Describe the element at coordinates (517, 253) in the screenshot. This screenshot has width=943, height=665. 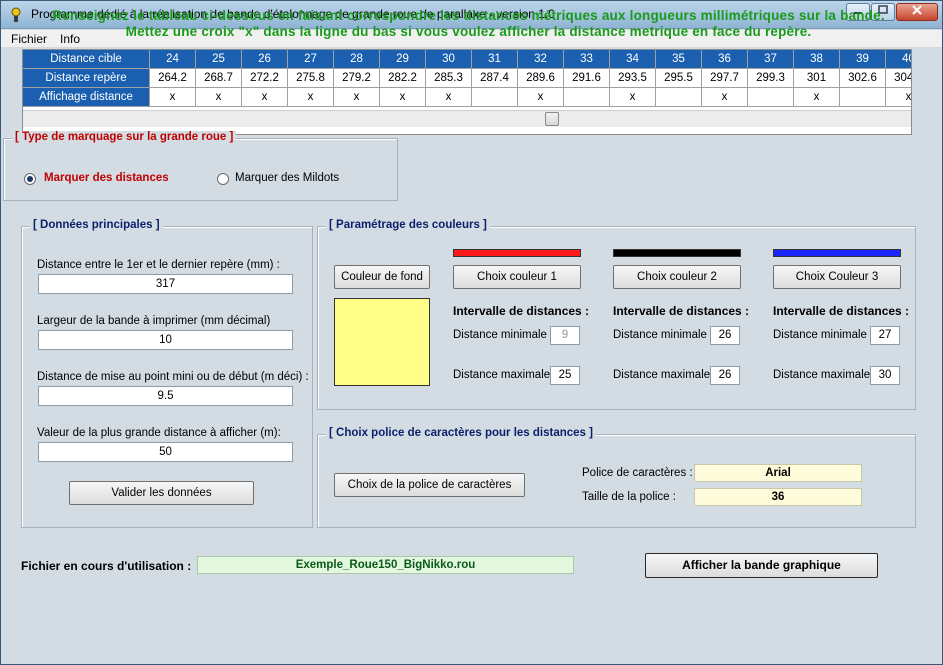
I see `color-1-bar` at that location.